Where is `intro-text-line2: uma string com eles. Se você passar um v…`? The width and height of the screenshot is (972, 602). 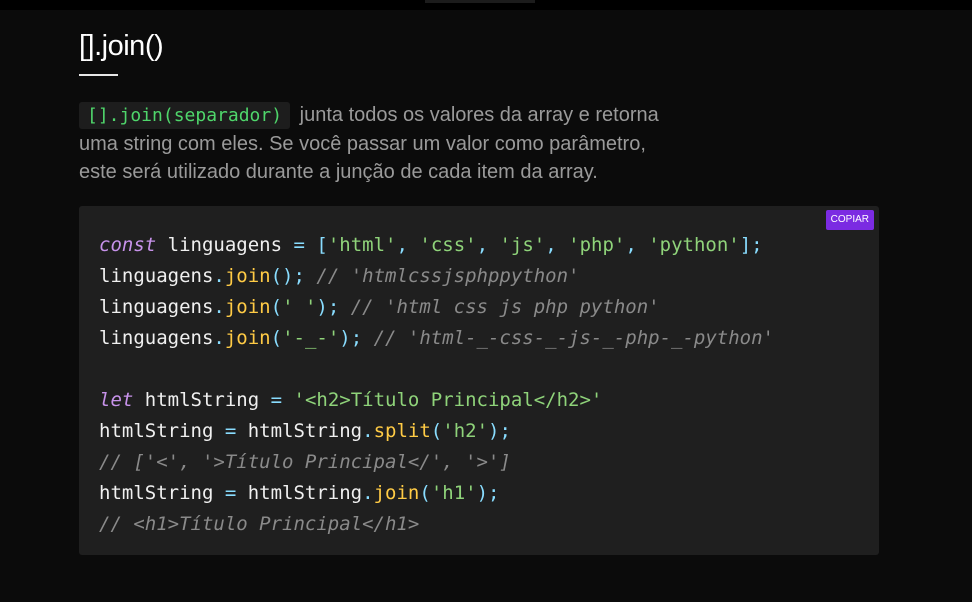 intro-text-line2: uma string com eles. Se você passar um v… is located at coordinates (362, 144).